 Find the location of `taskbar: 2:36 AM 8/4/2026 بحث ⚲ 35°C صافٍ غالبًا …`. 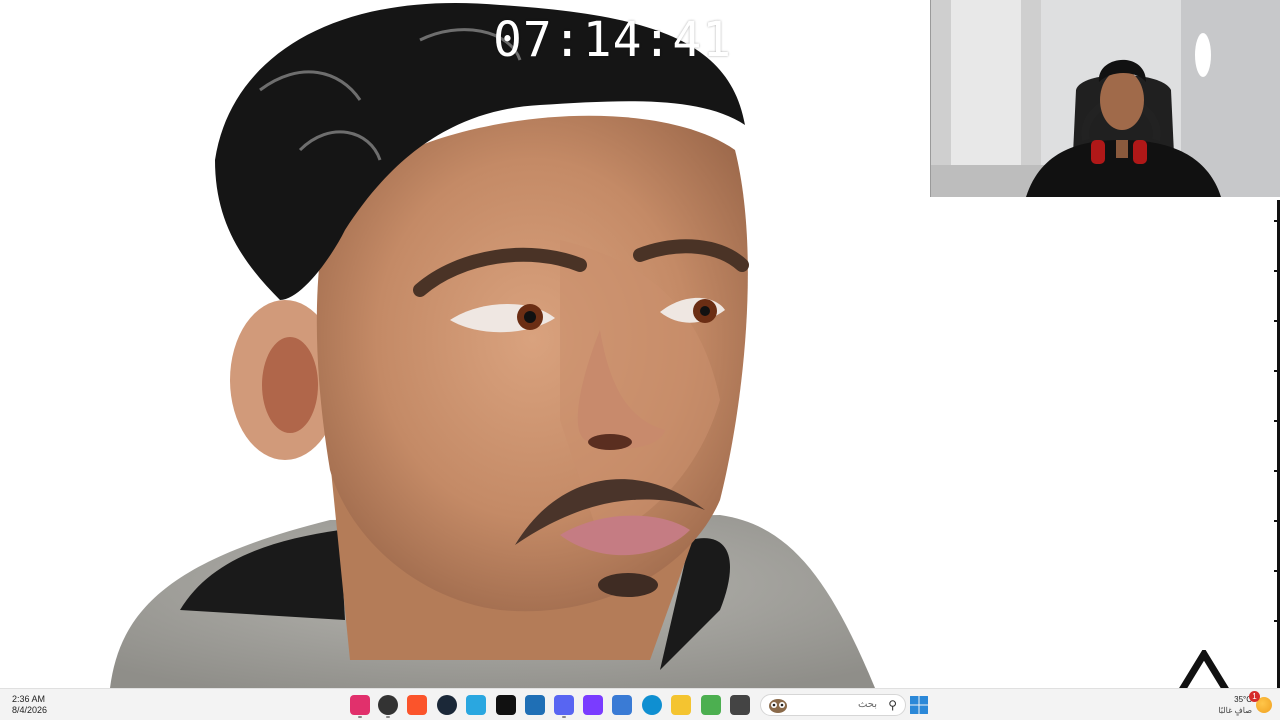

taskbar: 2:36 AM 8/4/2026 بحث ⚲ 35°C صافٍ غالبًا … is located at coordinates (640, 704).